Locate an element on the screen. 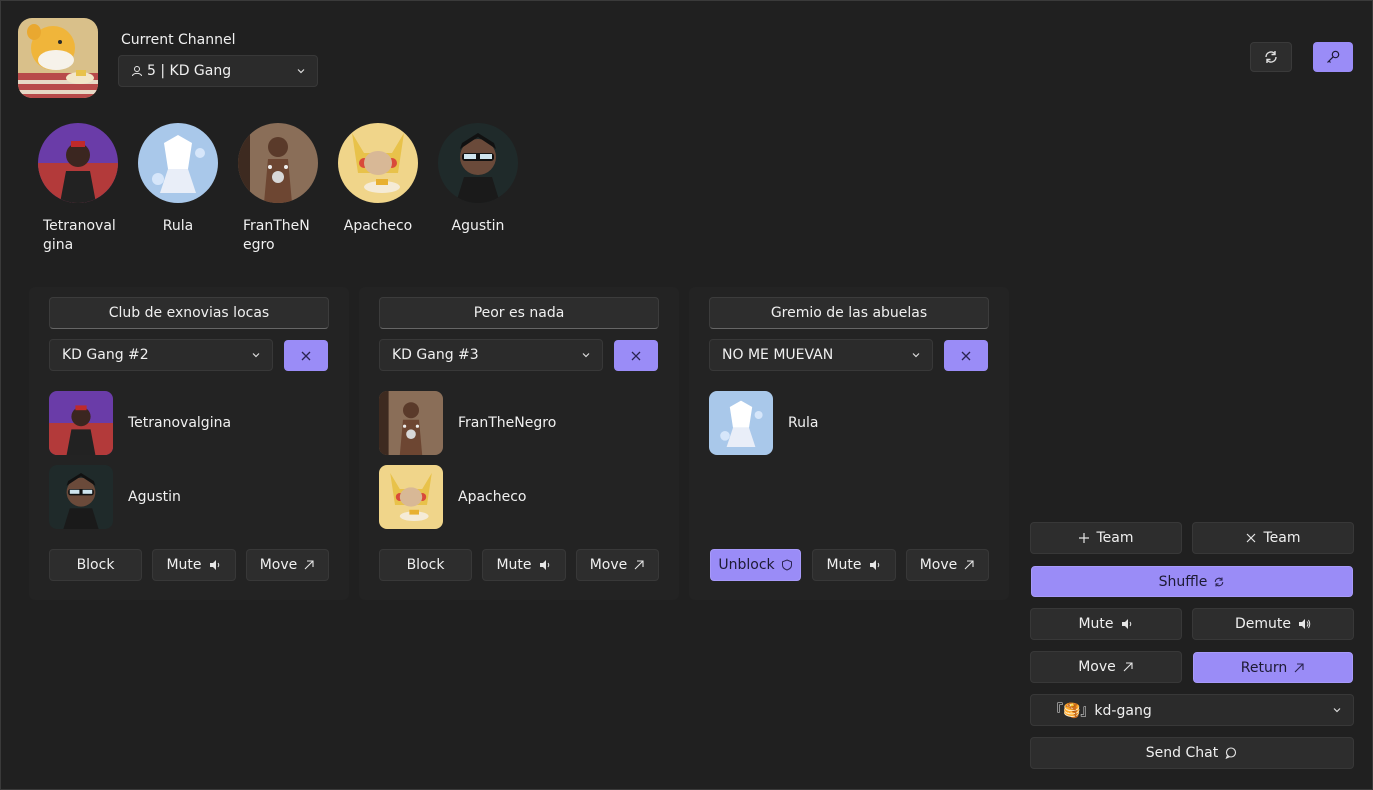 This screenshot has height=790, width=1373. add-team-button: Team is located at coordinates (1106, 538).